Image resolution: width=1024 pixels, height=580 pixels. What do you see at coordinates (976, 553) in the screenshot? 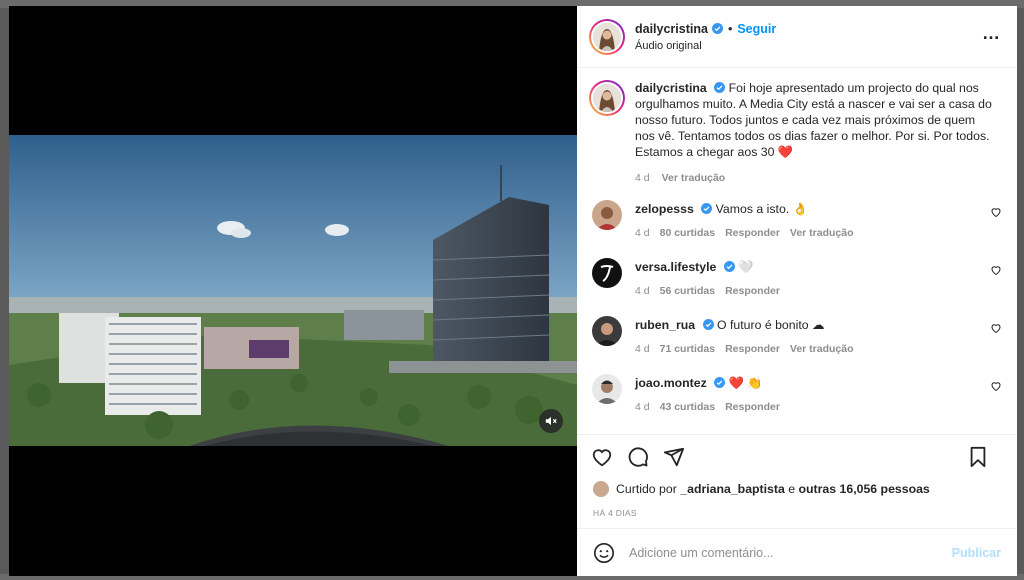
I see `publish-button: Publicar` at bounding box center [976, 553].